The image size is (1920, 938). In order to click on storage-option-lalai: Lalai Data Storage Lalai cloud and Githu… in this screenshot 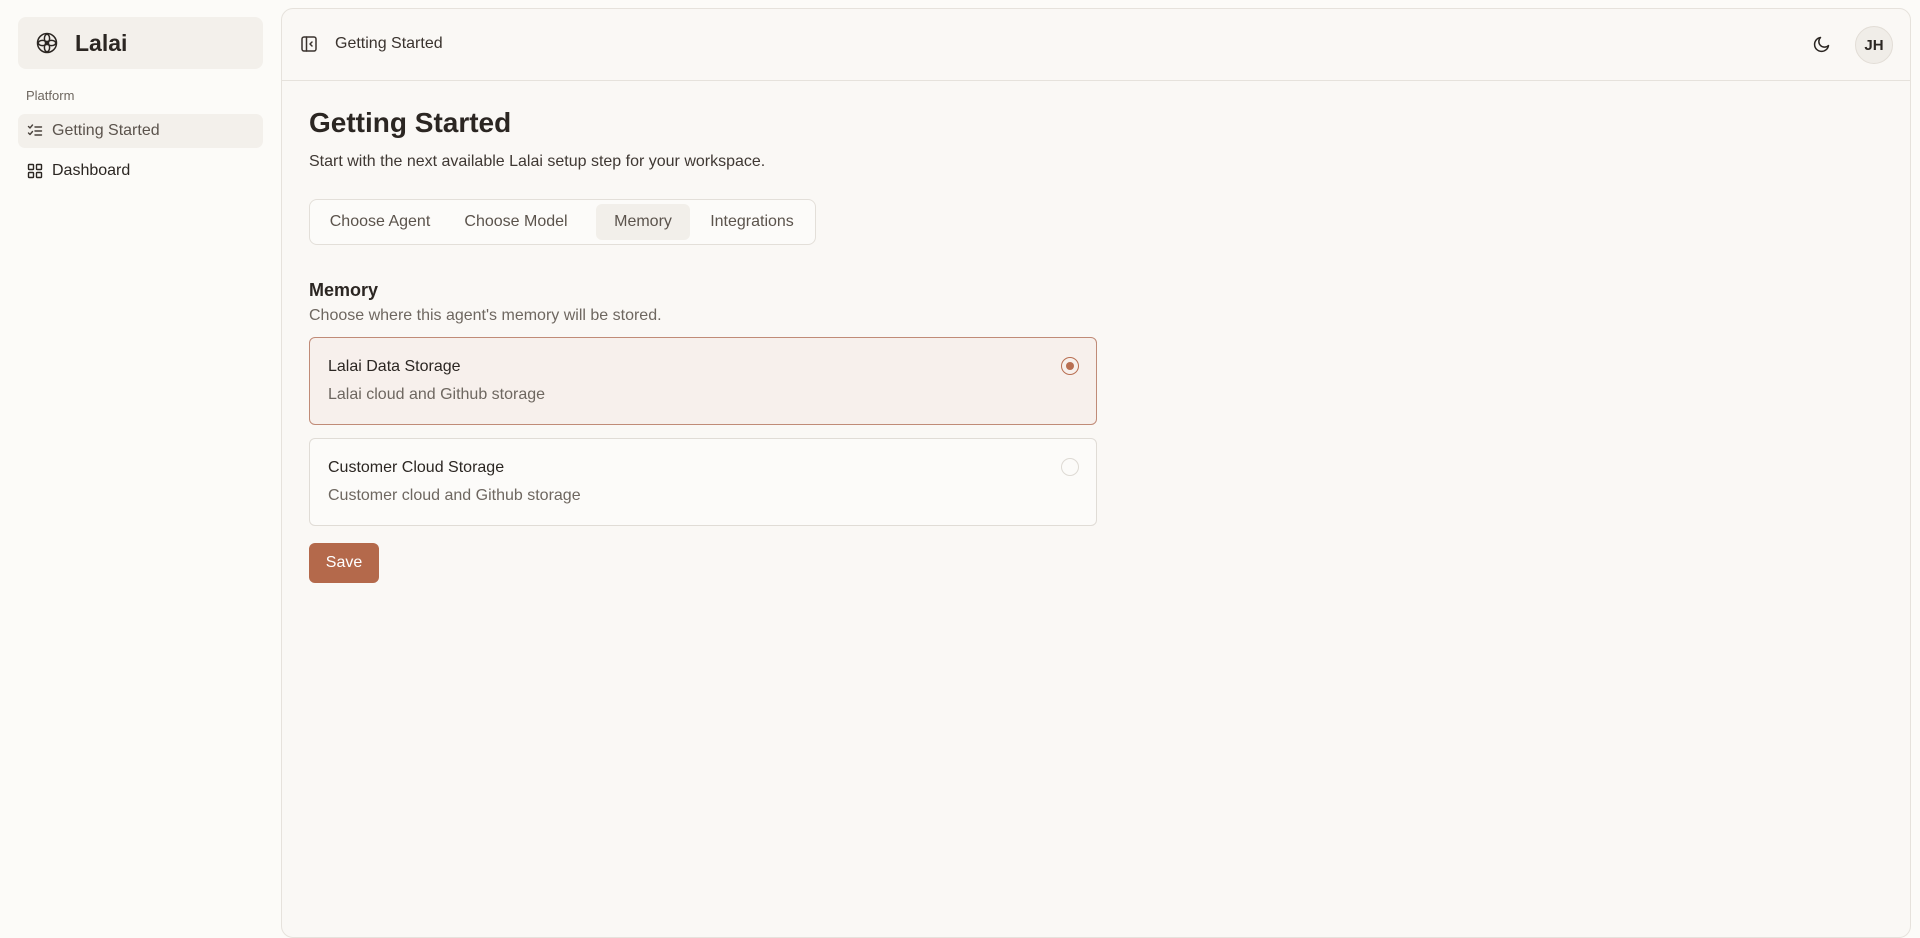, I will do `click(703, 381)`.